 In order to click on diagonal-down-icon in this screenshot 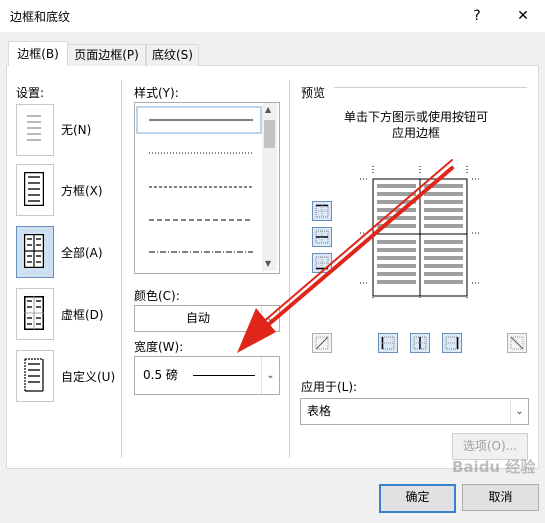, I will do `click(517, 343)`.